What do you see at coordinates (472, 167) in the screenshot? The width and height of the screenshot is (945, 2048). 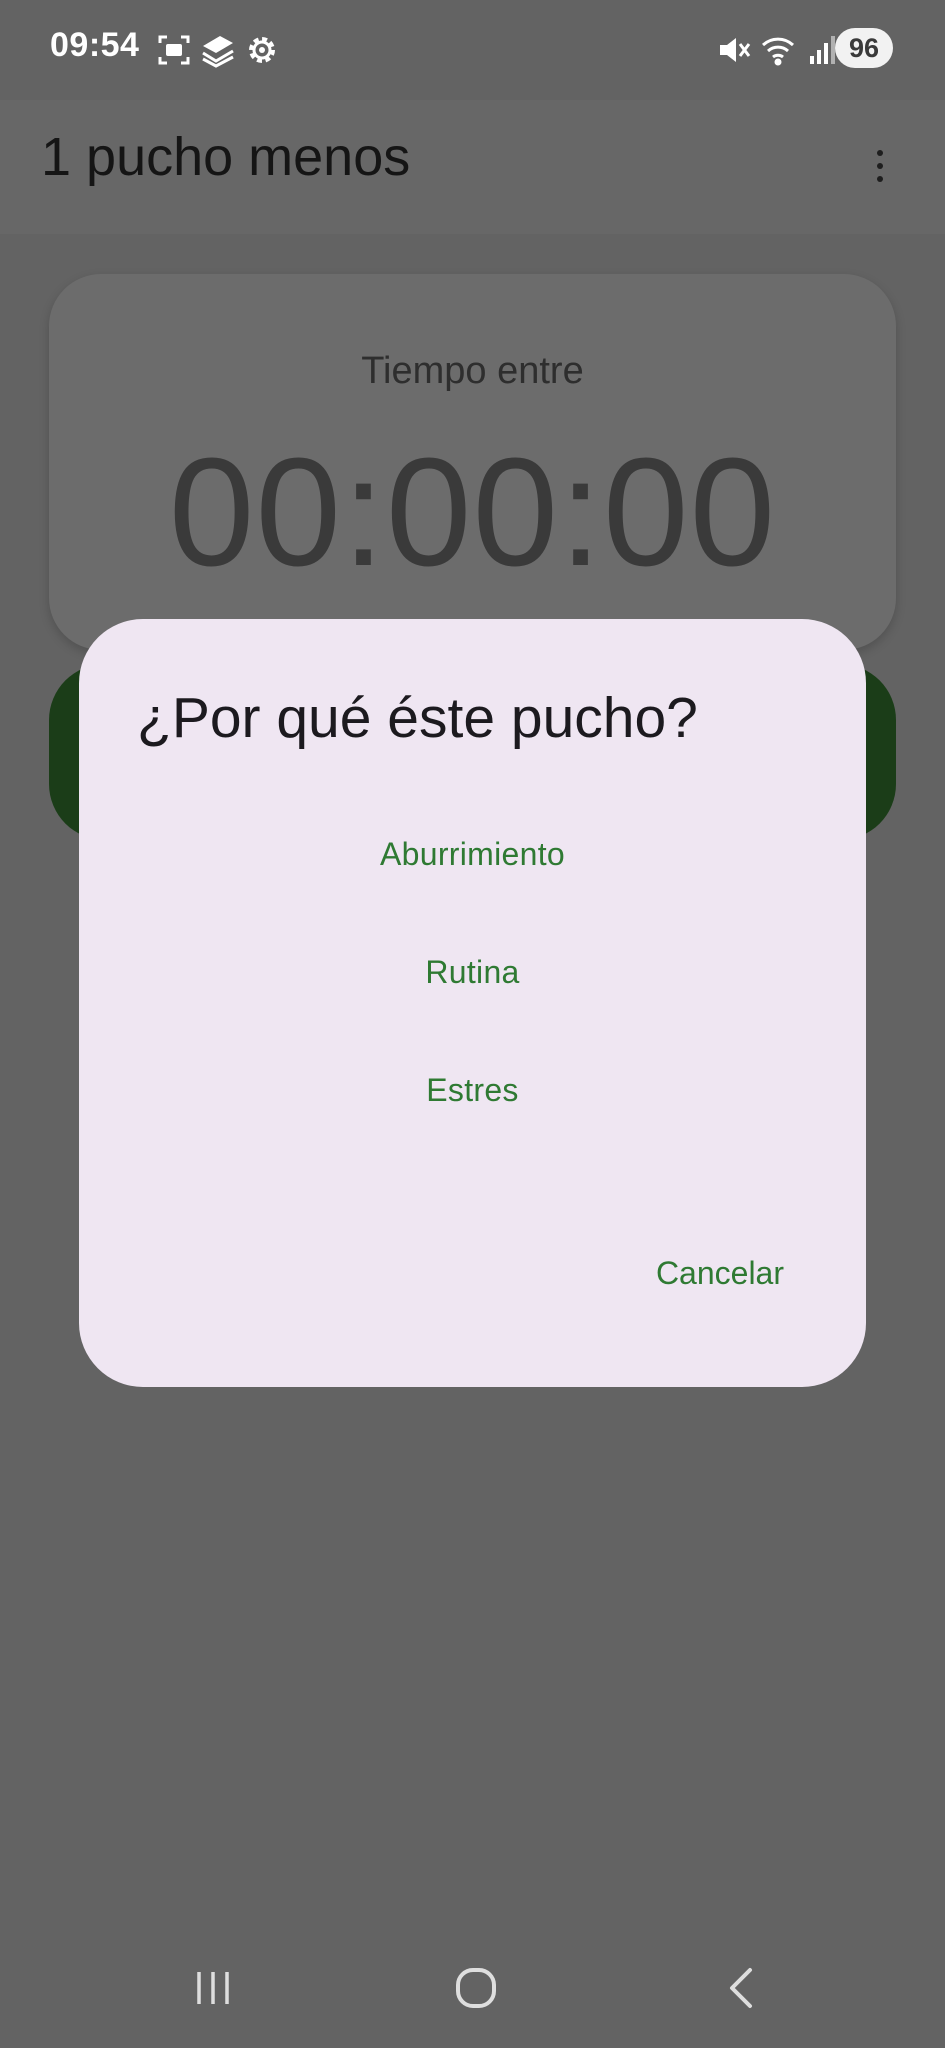 I see `app-bar: 1 pucho menos` at bounding box center [472, 167].